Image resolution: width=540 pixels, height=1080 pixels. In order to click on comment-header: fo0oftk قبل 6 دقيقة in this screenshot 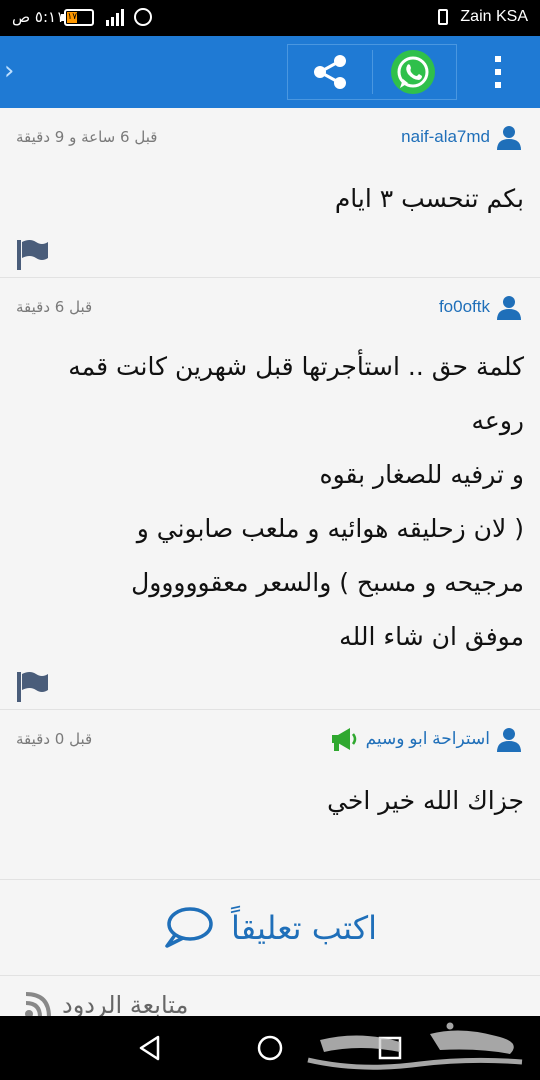, I will do `click(270, 299)`.